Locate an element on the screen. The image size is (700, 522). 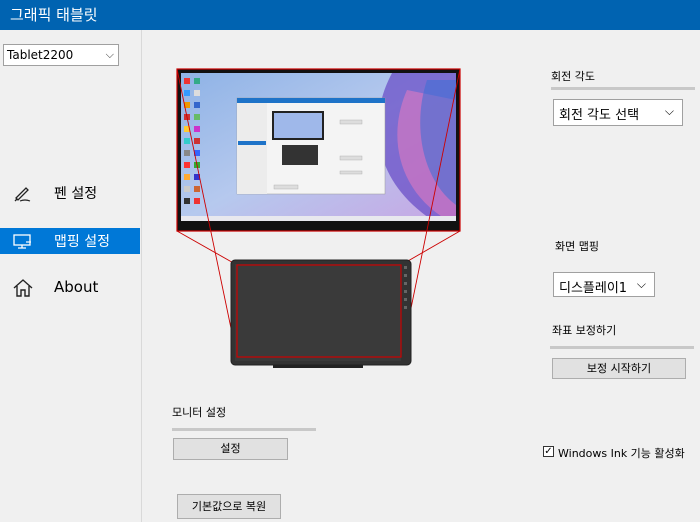
calibration-label: 좌표 보정하기 is located at coordinates (584, 330).